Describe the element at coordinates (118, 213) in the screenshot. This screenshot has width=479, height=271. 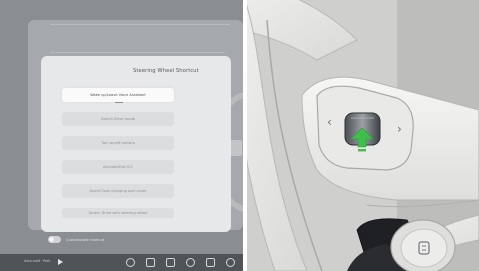
I see `option-steering-drive: Switch Drive with steering wheel` at that location.